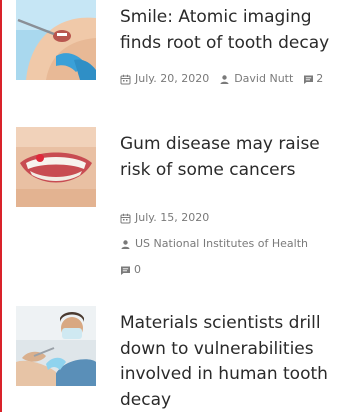  I want to click on smiling-mouth-photo, so click(56, 167).